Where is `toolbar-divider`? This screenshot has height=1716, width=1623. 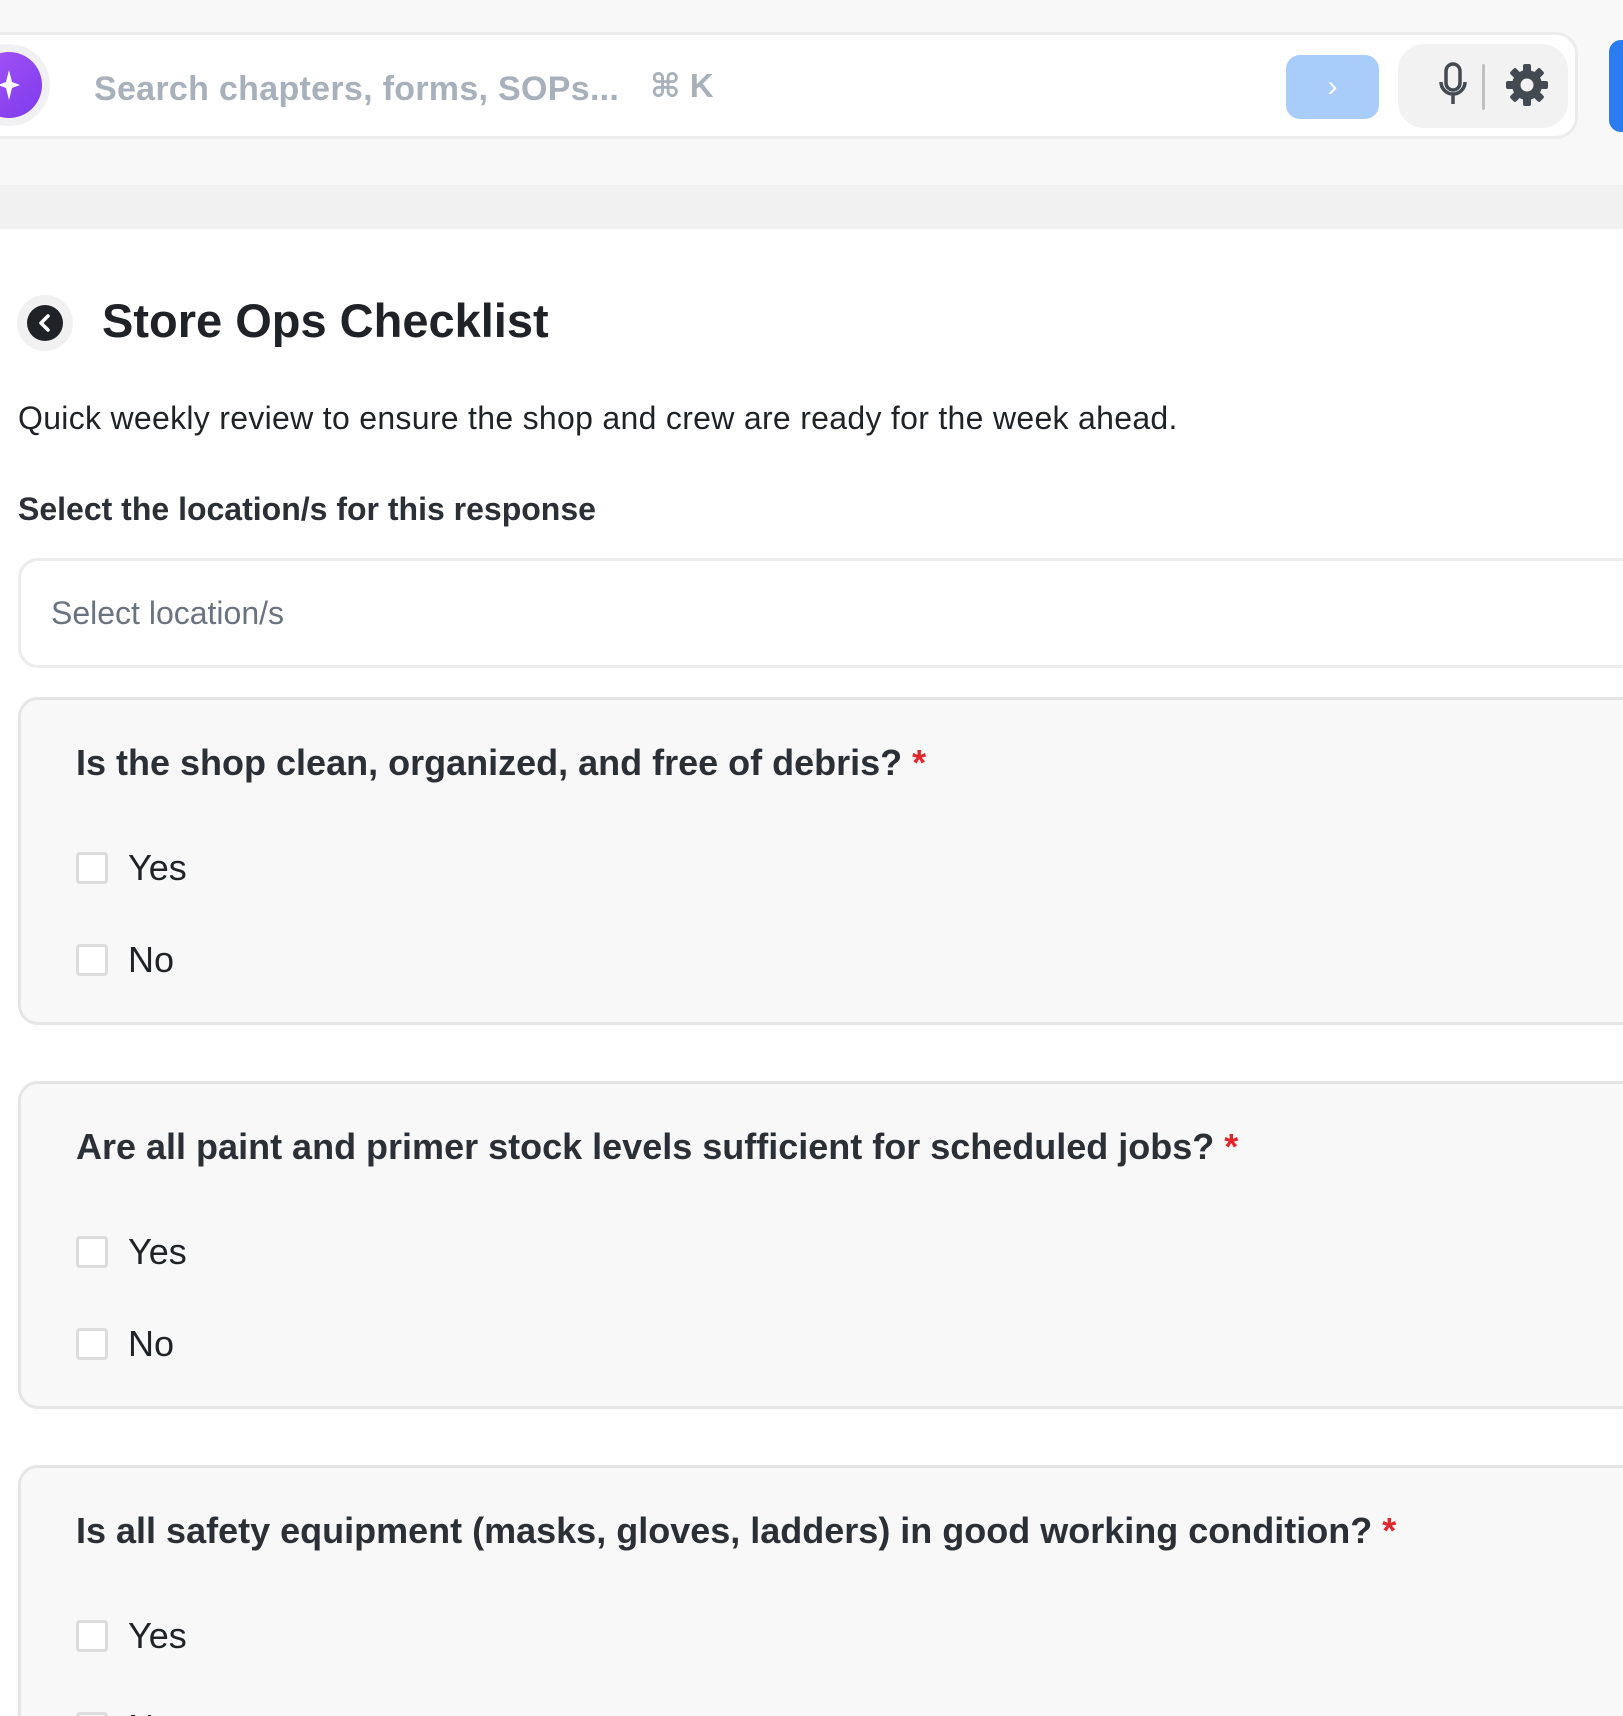
toolbar-divider is located at coordinates (1483, 87).